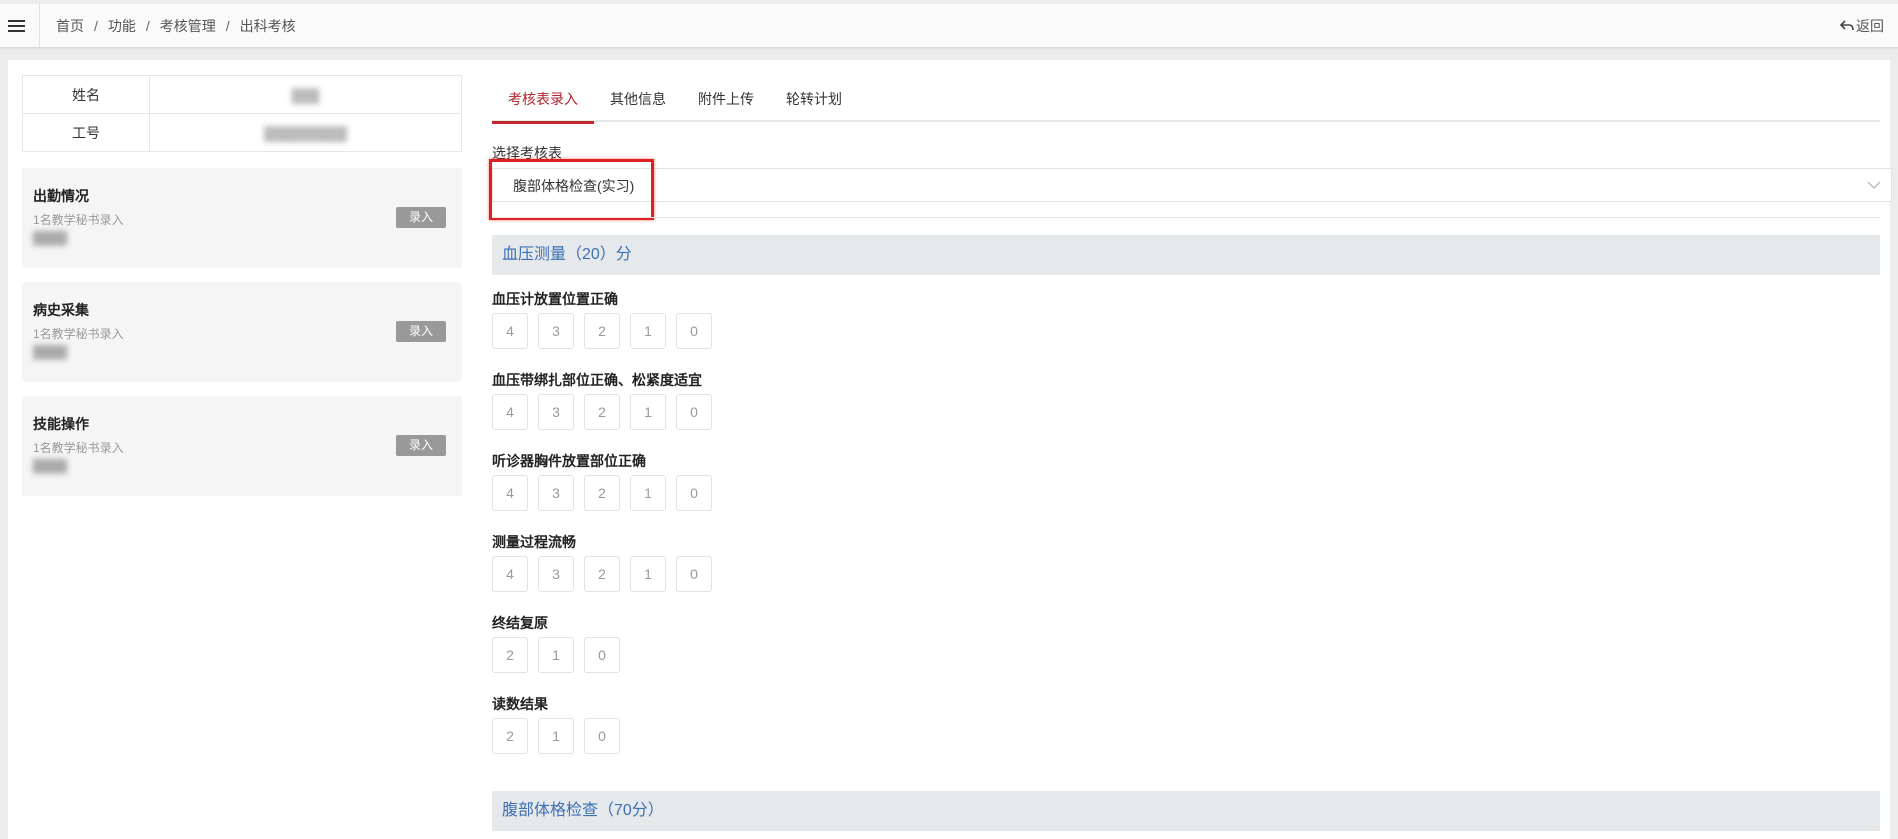 The width and height of the screenshot is (1898, 839). Describe the element at coordinates (1870, 26) in the screenshot. I see `back-label: 返回` at that location.